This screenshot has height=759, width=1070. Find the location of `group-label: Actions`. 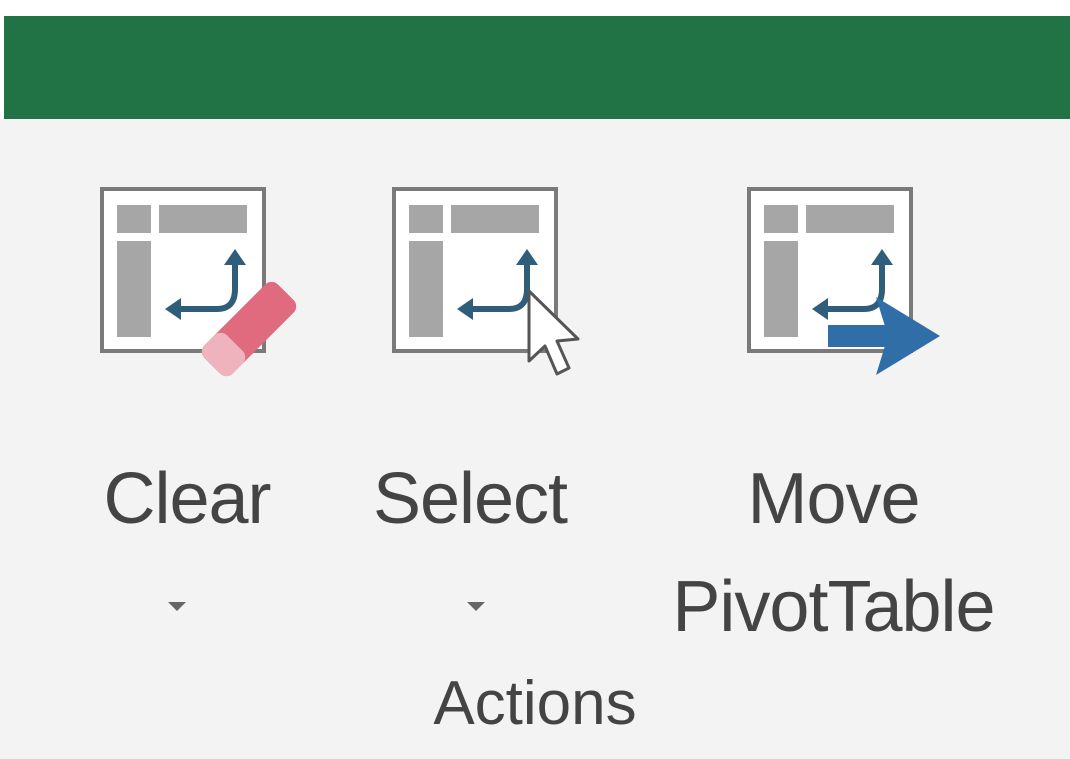

group-label: Actions is located at coordinates (535, 703).